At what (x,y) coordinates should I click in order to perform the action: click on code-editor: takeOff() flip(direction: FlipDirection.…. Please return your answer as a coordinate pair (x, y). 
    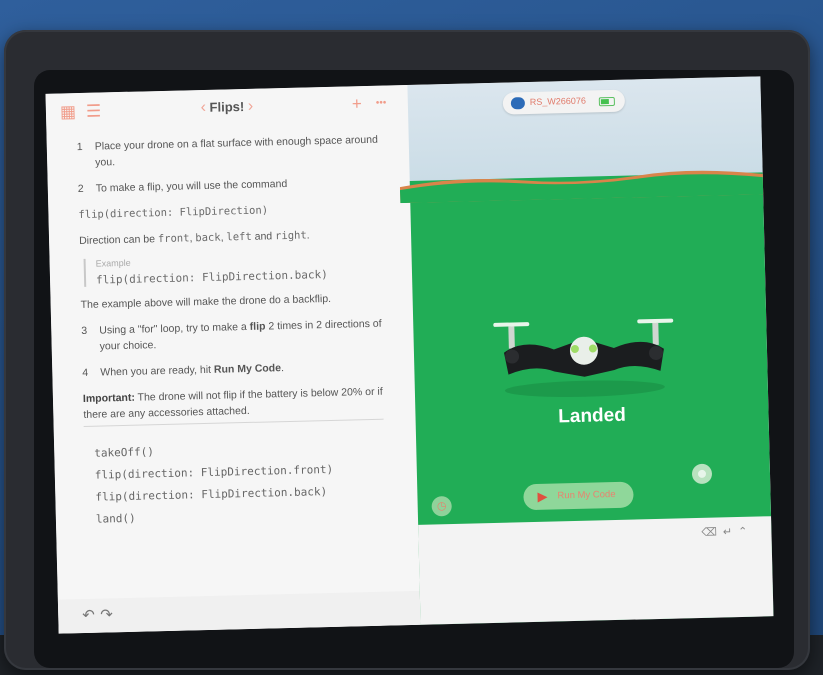
    Looking at the image, I should click on (245, 482).